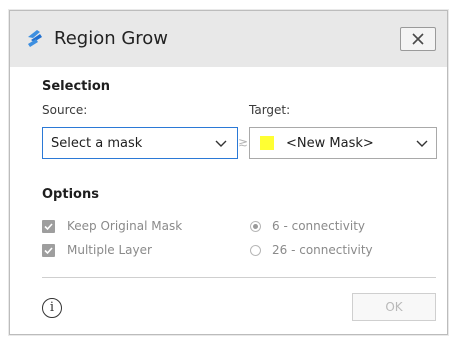  I want to click on connectivity-26-radio, so click(255, 250).